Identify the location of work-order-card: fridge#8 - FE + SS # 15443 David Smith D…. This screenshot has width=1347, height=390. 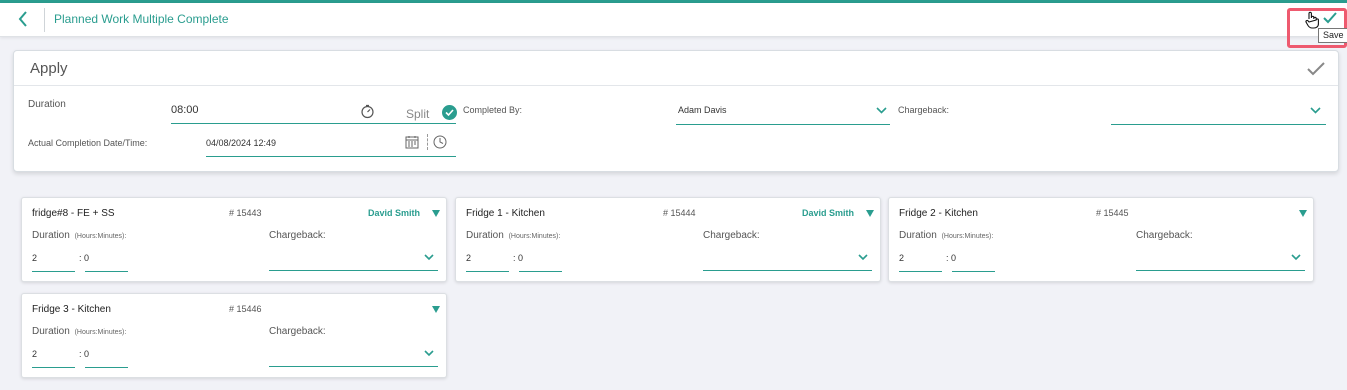
(234, 239).